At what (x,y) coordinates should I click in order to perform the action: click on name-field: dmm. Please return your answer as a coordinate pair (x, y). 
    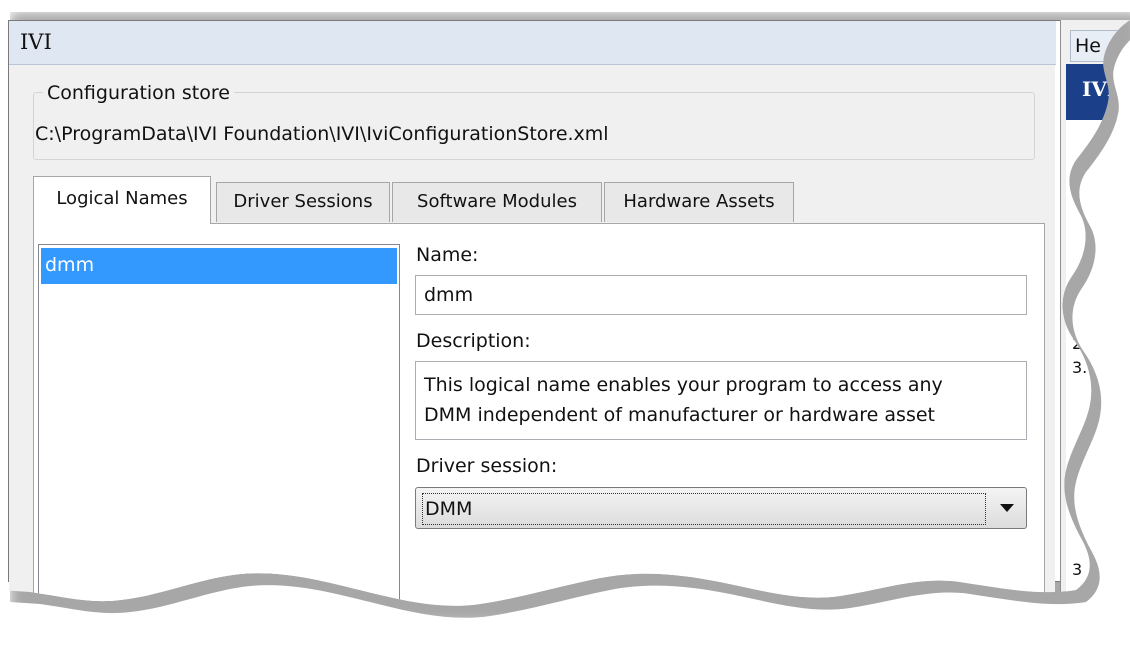
    Looking at the image, I should click on (721, 295).